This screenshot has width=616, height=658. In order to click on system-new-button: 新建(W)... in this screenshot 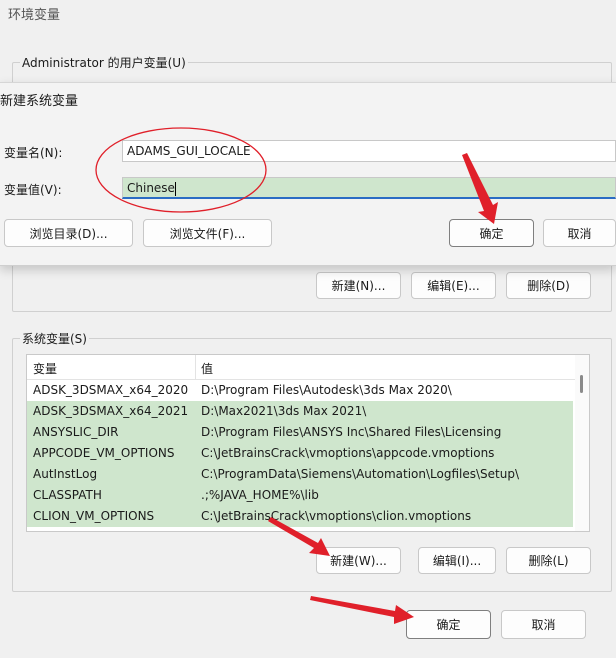, I will do `click(358, 560)`.